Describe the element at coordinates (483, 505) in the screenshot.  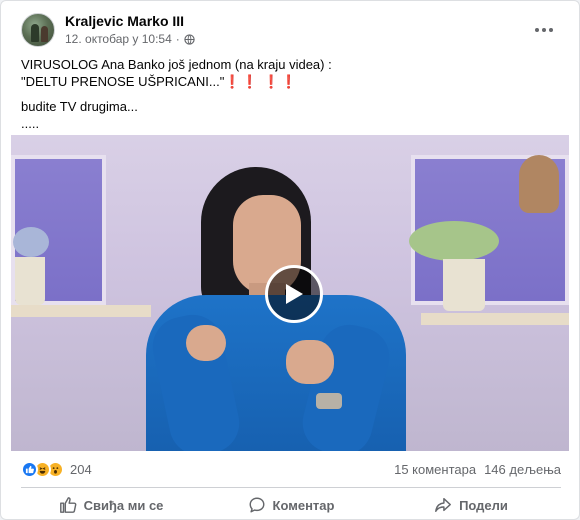
I see `share-label: Подели` at that location.